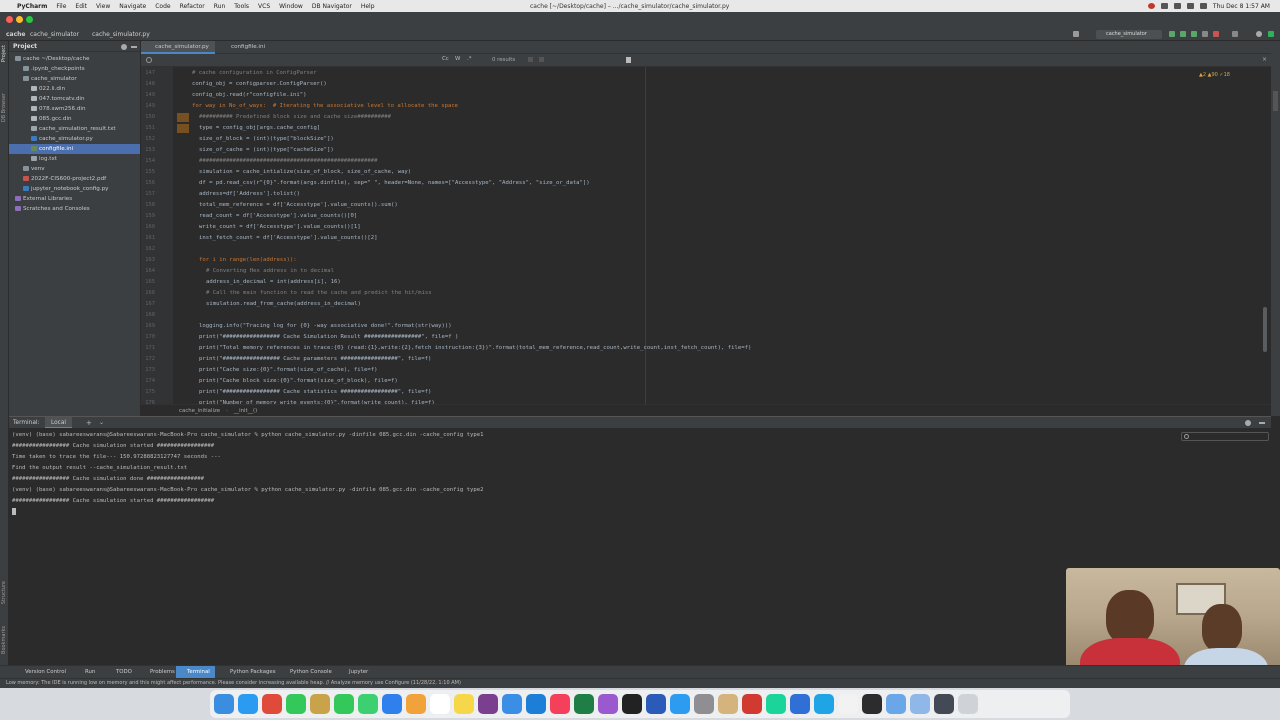 The width and height of the screenshot is (1280, 720). What do you see at coordinates (16, 34) in the screenshot?
I see `breadcrumb-project: cache` at bounding box center [16, 34].